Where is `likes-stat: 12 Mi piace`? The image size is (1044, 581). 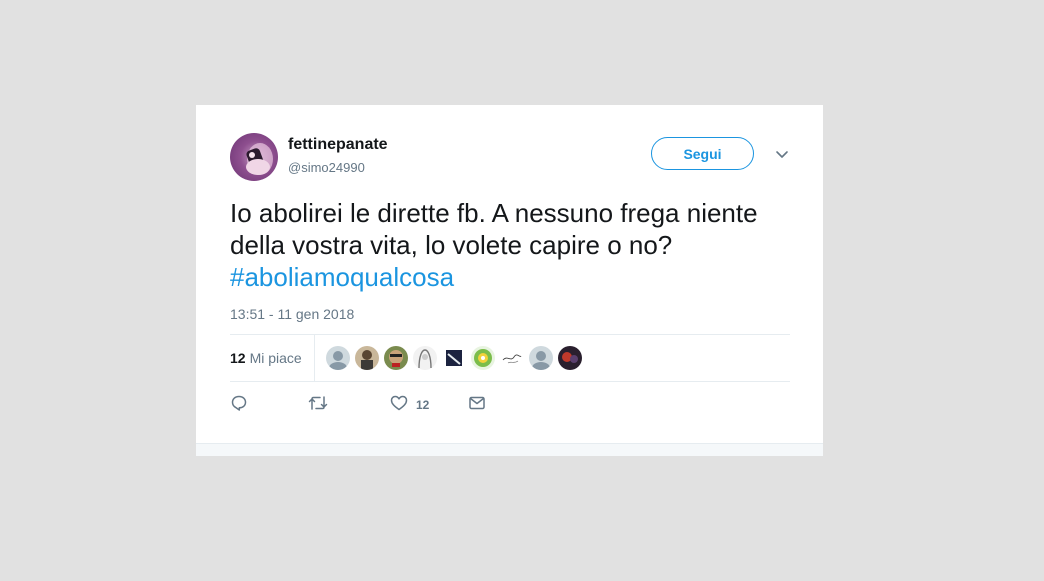 likes-stat: 12 Mi piace is located at coordinates (272, 358).